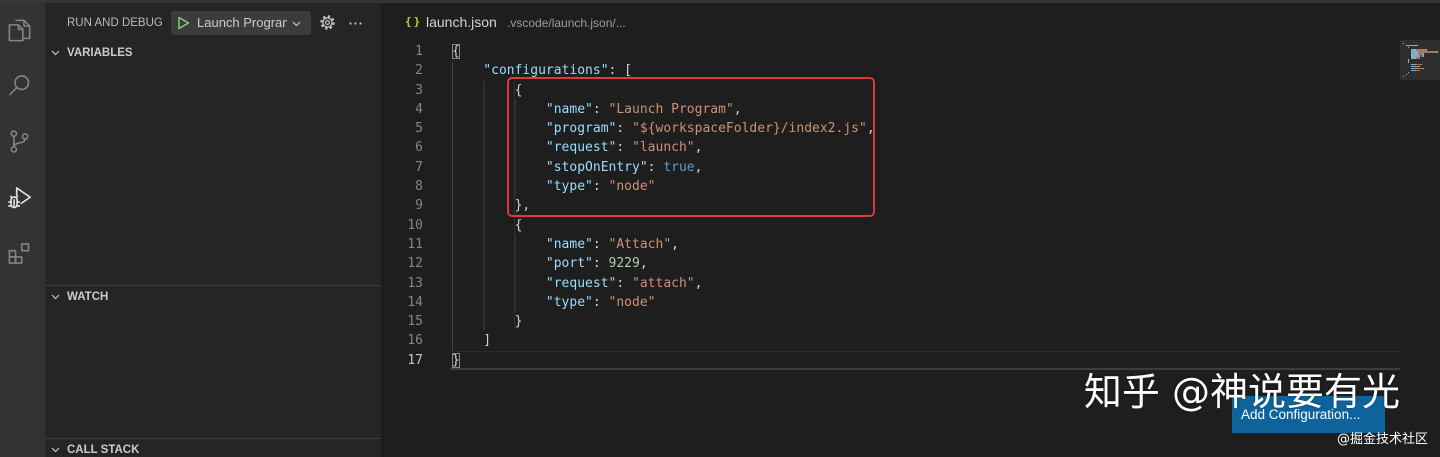 The image size is (1440, 457). Describe the element at coordinates (19, 197) in the screenshot. I see `run-debug-icon` at that location.